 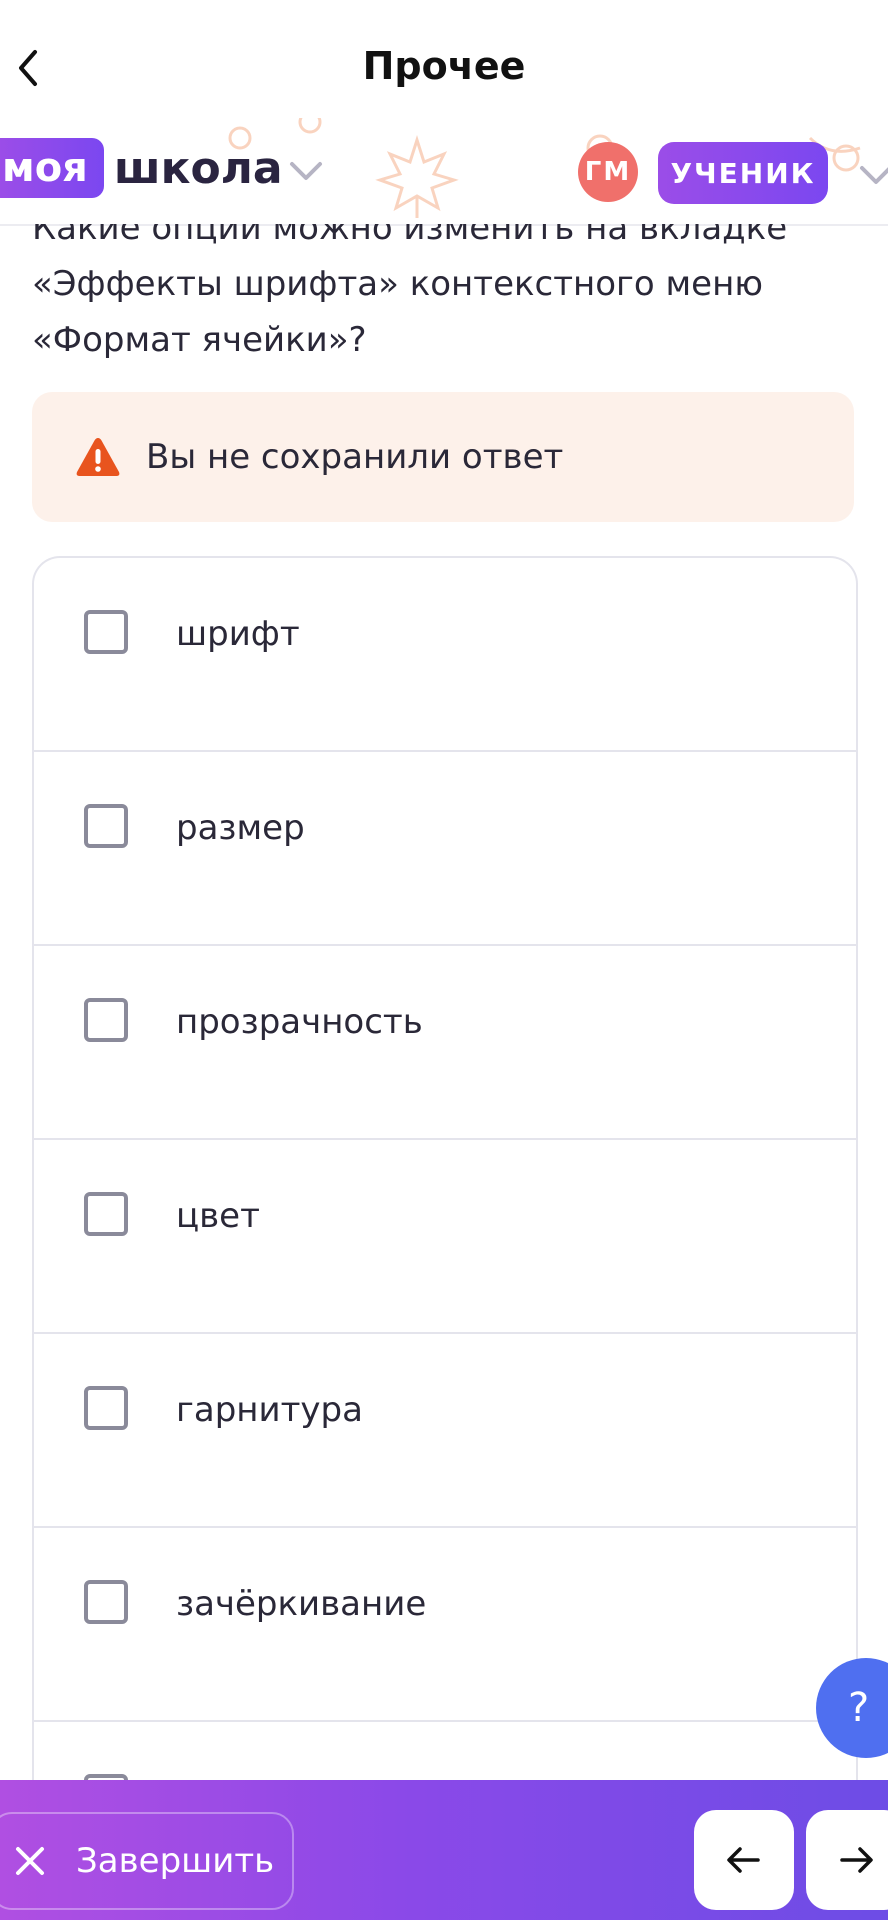 What do you see at coordinates (445, 1431) in the screenshot?
I see `answer-option: гарнитура` at bounding box center [445, 1431].